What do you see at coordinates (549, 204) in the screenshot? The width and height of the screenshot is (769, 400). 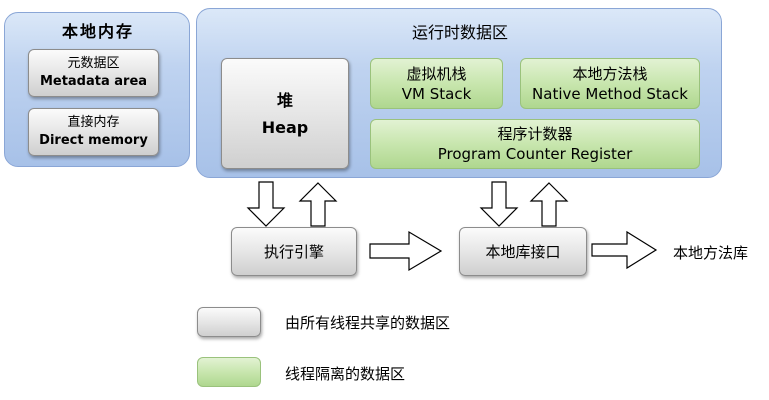 I see `interface-up-arrow` at bounding box center [549, 204].